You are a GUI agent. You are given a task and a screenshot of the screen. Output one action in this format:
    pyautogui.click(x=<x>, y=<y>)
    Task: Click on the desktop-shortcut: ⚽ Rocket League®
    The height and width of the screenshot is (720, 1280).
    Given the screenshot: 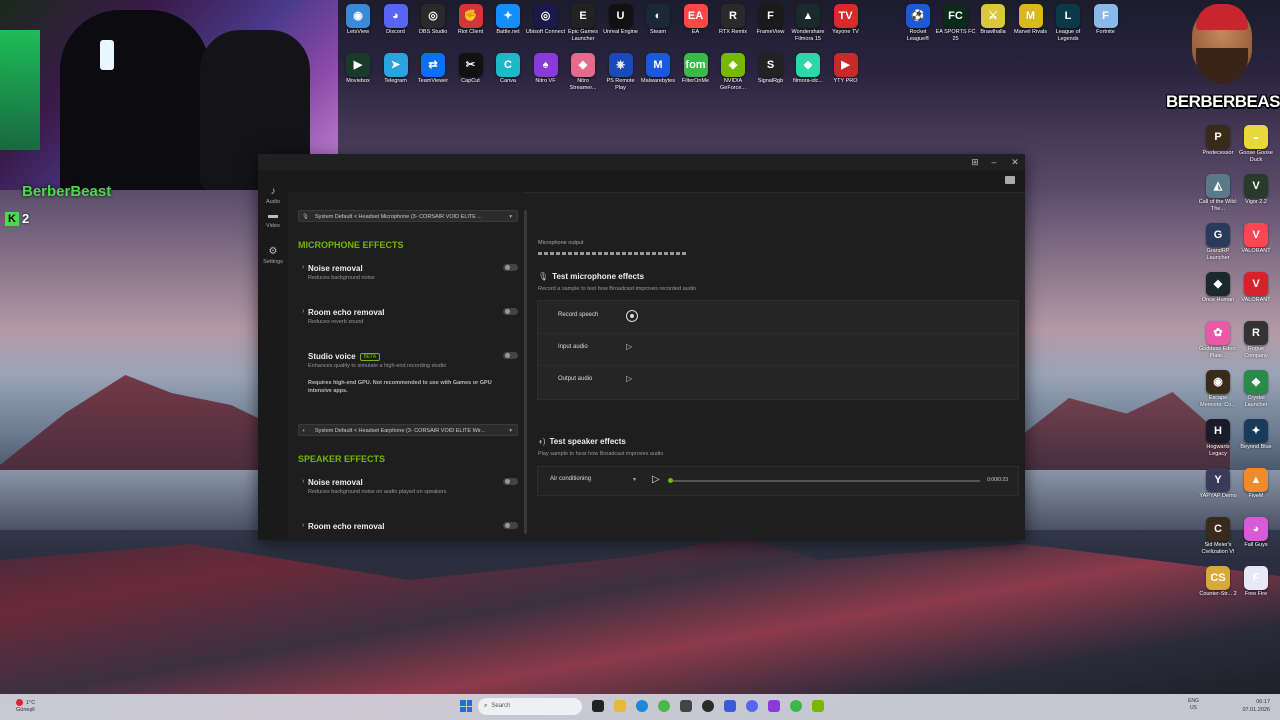 What is the action you would take?
    pyautogui.click(x=918, y=23)
    